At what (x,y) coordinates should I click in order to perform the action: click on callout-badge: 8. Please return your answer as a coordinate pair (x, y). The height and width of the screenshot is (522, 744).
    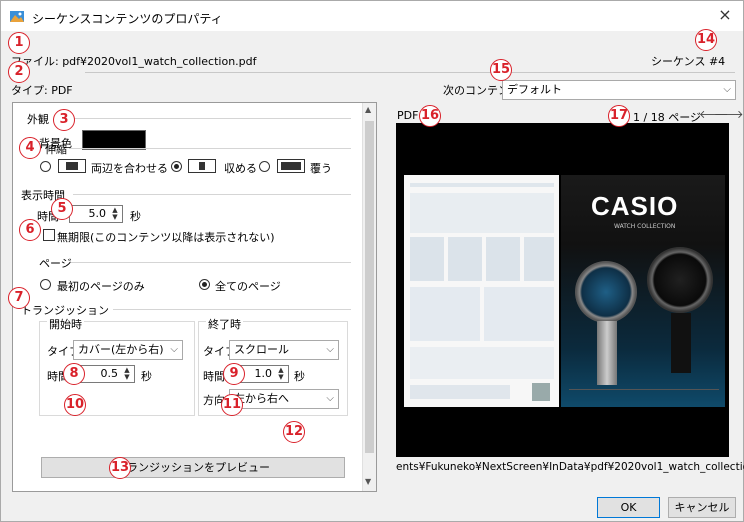
    Looking at the image, I should click on (74, 374).